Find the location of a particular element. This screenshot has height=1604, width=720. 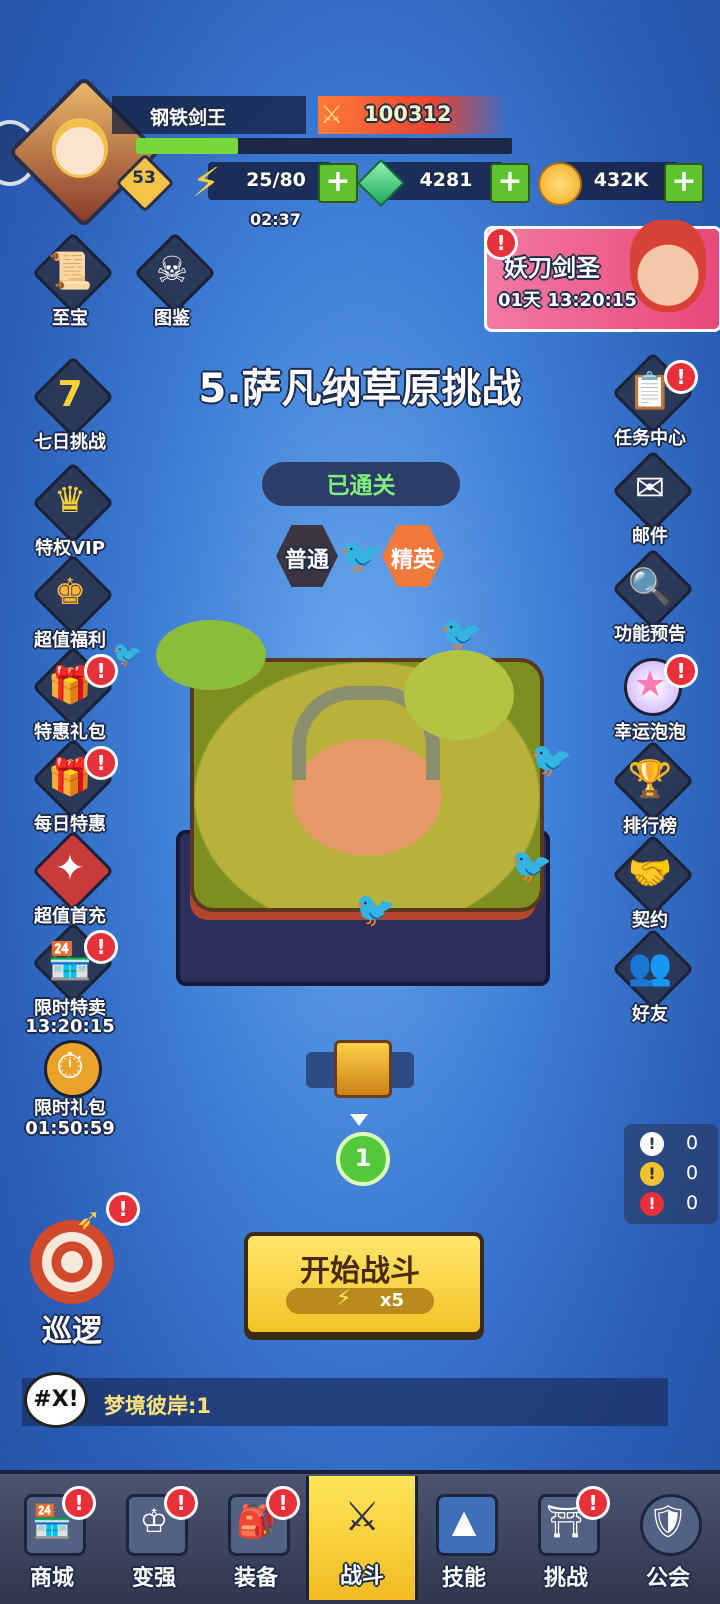

friends-glyph: 👥 is located at coordinates (650, 967).